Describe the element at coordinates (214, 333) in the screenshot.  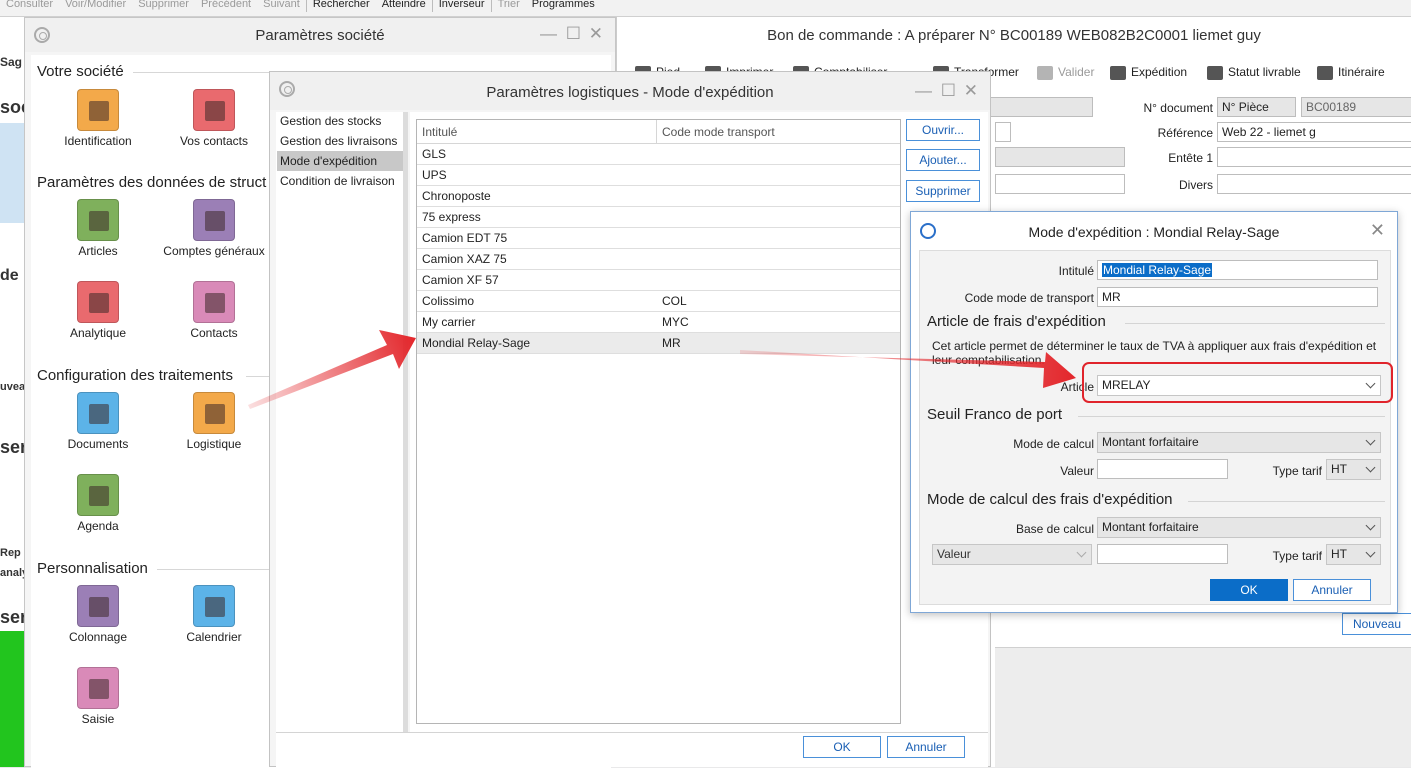
I see `tile-label-contacts: Contacts` at that location.